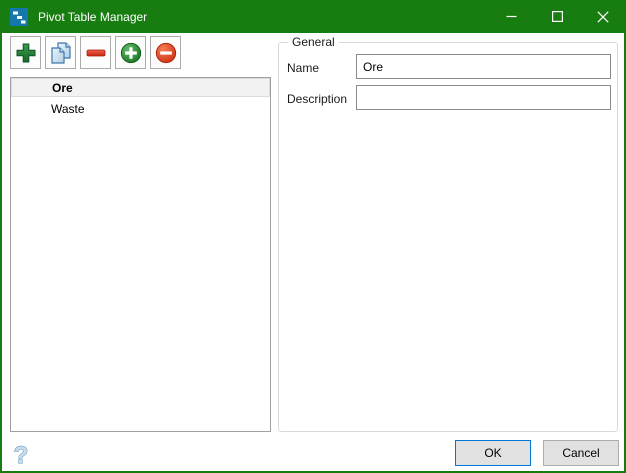 The height and width of the screenshot is (473, 626). Describe the element at coordinates (62, 88) in the screenshot. I see `list-item-label: Ore` at that location.